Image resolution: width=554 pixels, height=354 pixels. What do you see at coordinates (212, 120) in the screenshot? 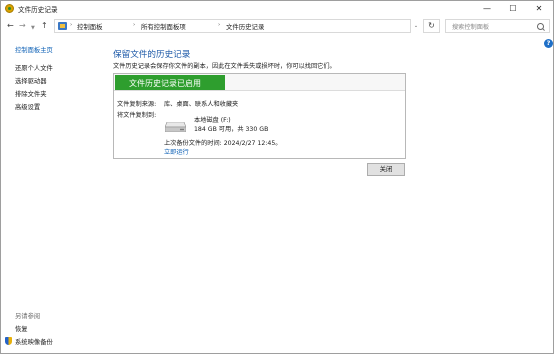
I see `drive-name: 本地磁盘 (F:)` at bounding box center [212, 120].